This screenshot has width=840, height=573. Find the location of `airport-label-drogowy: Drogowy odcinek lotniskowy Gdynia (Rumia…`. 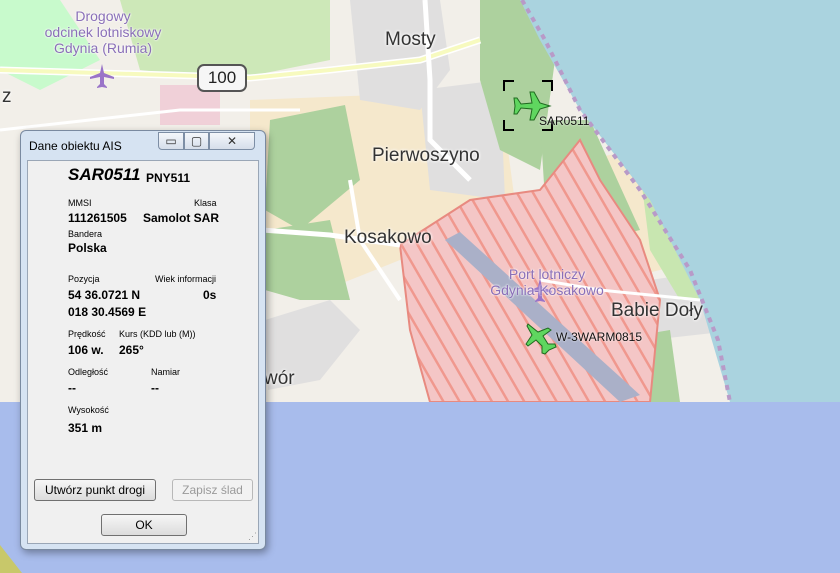

airport-label-drogowy: Drogowy odcinek lotniskowy Gdynia (Rumia… is located at coordinates (103, 32).